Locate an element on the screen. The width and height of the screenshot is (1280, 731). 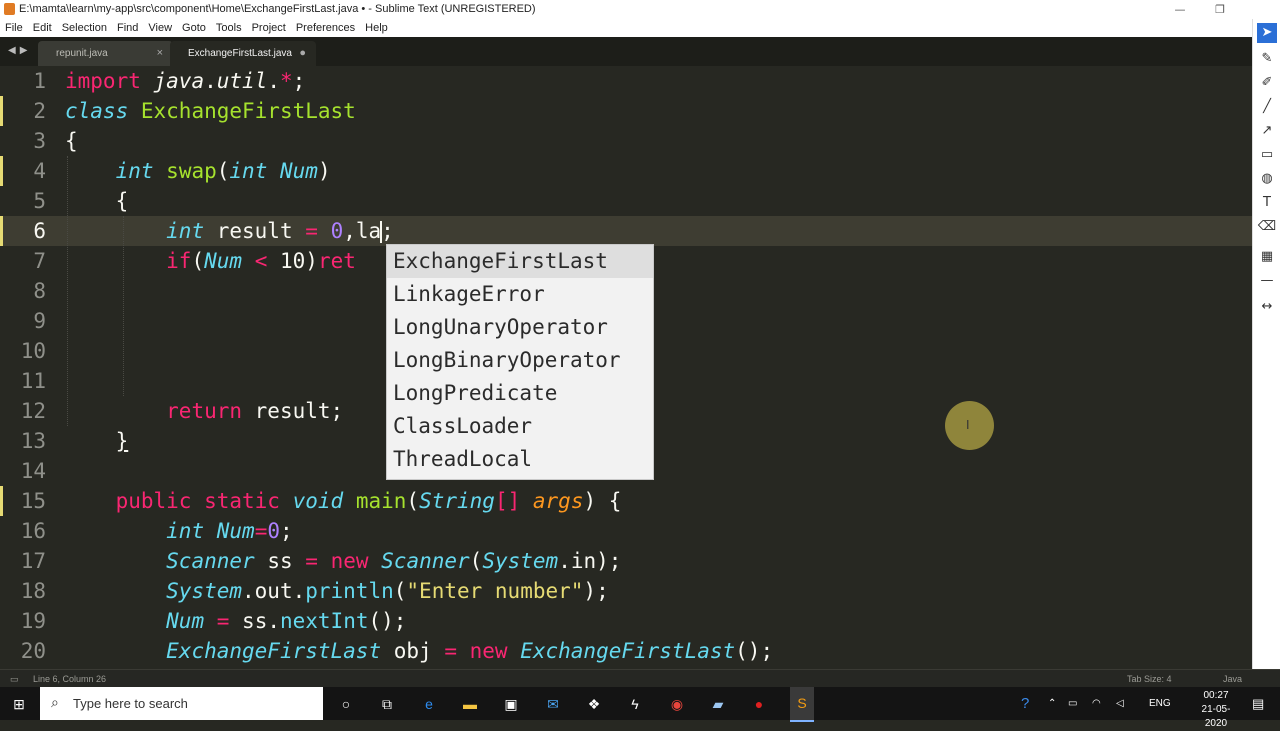
menu-file: File is located at coordinates (14, 26).